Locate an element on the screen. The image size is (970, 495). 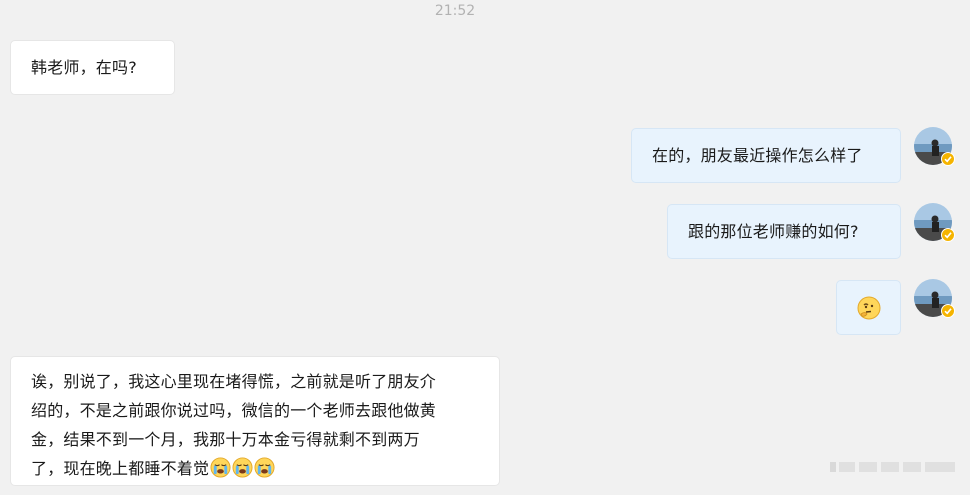
message-text: 韩老师，在吗? is located at coordinates (84, 67).